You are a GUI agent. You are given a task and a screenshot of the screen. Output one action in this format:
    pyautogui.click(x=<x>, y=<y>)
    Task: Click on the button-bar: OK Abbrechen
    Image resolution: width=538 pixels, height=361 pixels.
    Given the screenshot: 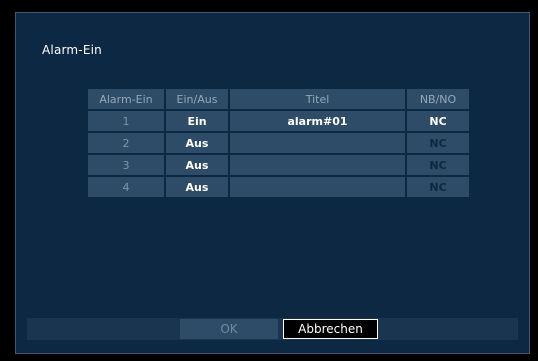 What is the action you would take?
    pyautogui.click(x=272, y=329)
    